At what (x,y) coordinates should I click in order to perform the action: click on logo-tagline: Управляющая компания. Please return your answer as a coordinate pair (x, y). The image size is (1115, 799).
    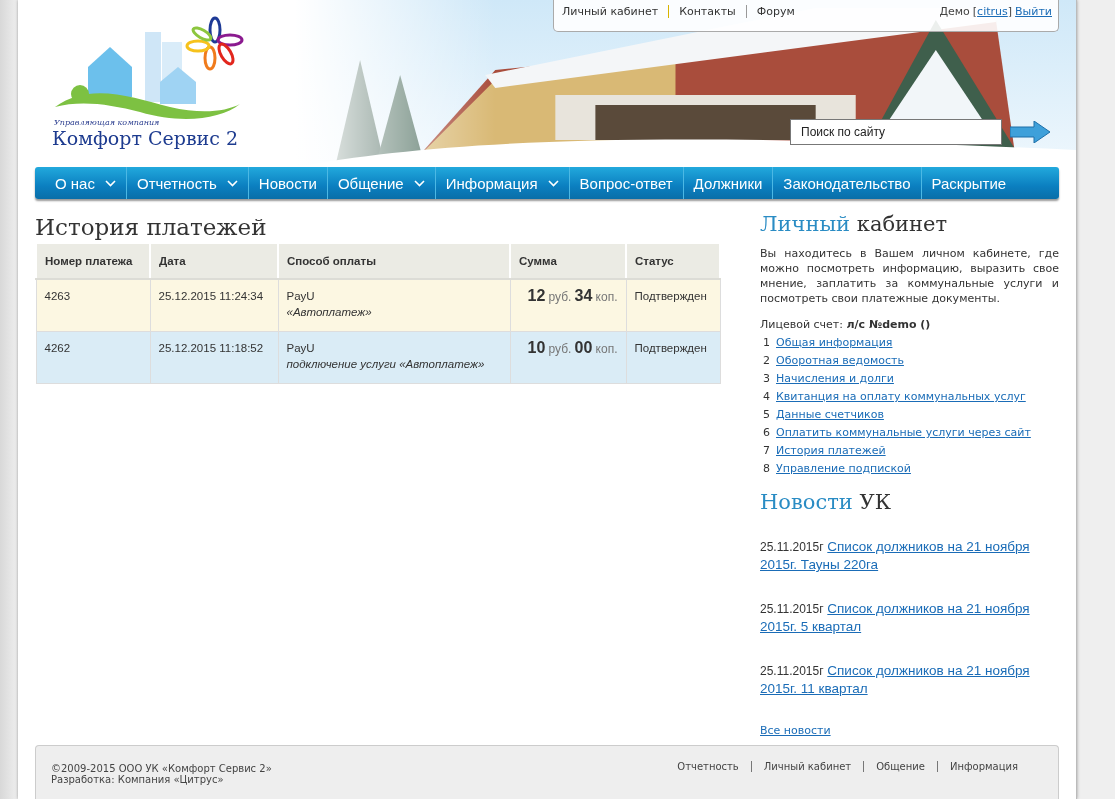
    Looking at the image, I should click on (107, 122).